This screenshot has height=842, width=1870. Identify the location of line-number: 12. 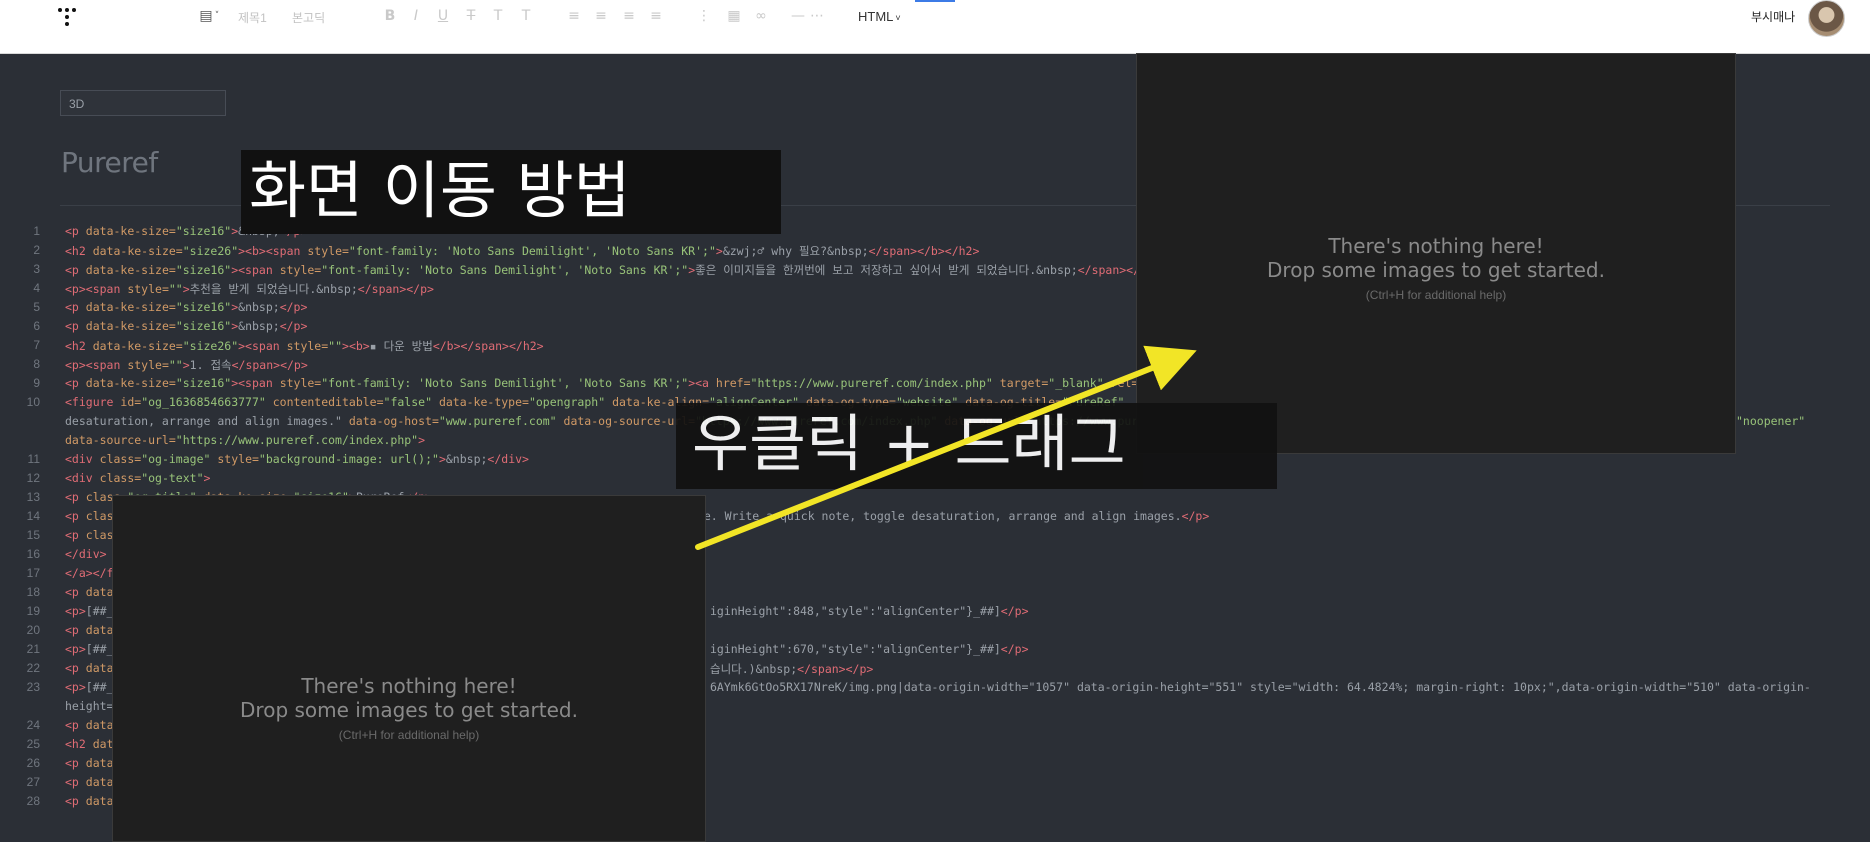
(33, 478).